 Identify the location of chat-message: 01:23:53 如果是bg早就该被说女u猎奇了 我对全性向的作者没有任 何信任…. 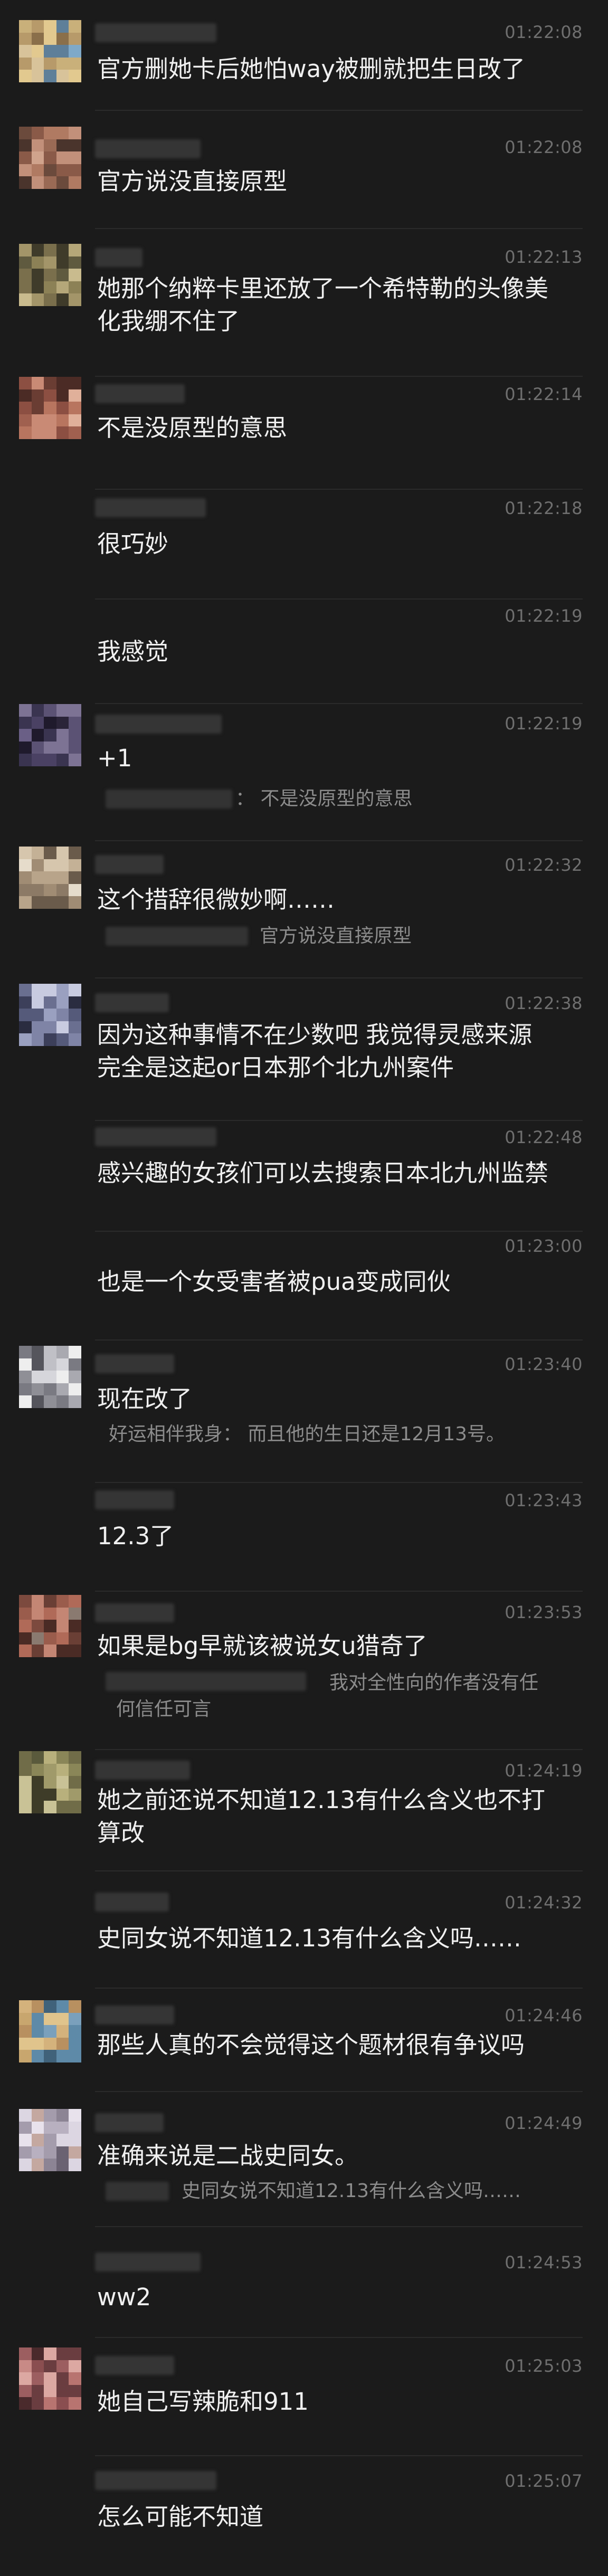
(304, 1671).